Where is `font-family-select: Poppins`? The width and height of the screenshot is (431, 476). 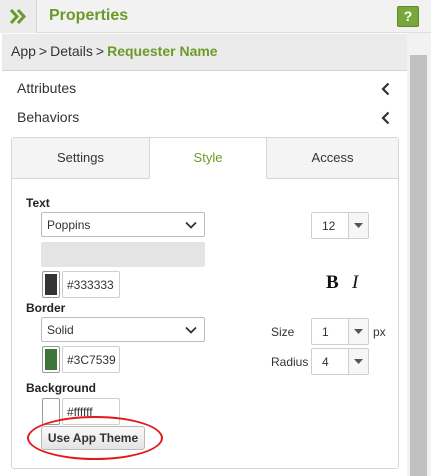 font-family-select: Poppins is located at coordinates (123, 224).